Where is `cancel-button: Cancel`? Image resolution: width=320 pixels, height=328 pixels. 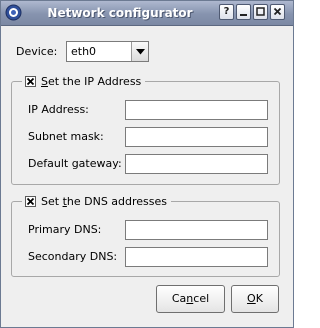
cancel-button: Cancel is located at coordinates (190, 299).